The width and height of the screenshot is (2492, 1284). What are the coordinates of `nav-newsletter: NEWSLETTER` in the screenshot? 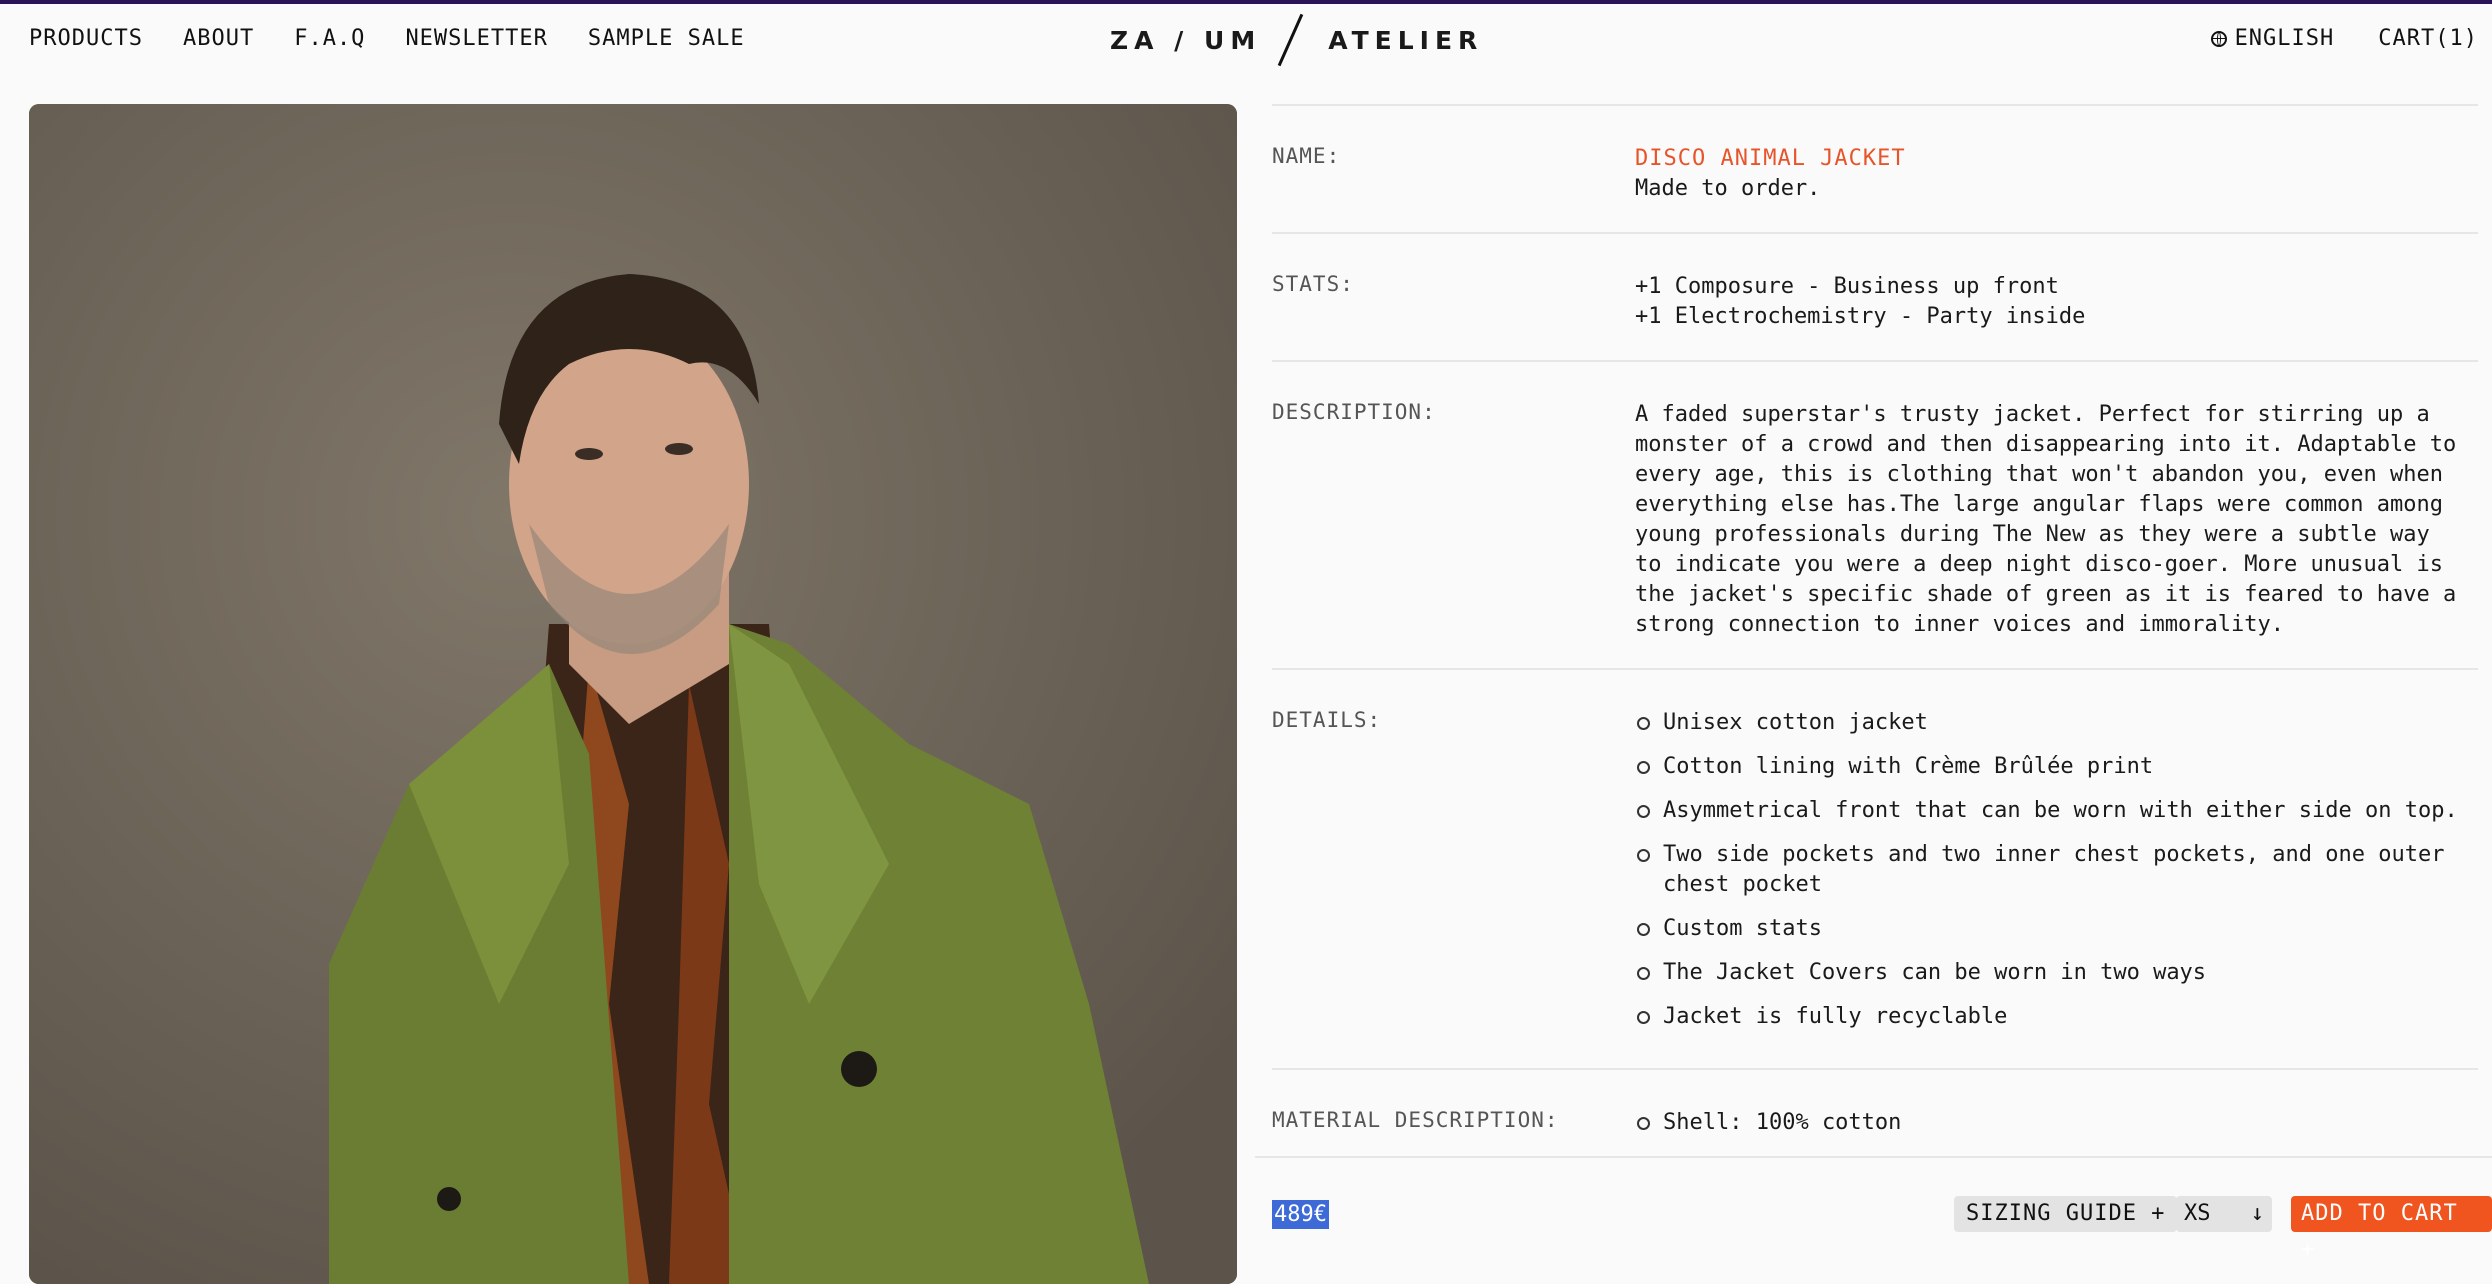 It's located at (476, 38).